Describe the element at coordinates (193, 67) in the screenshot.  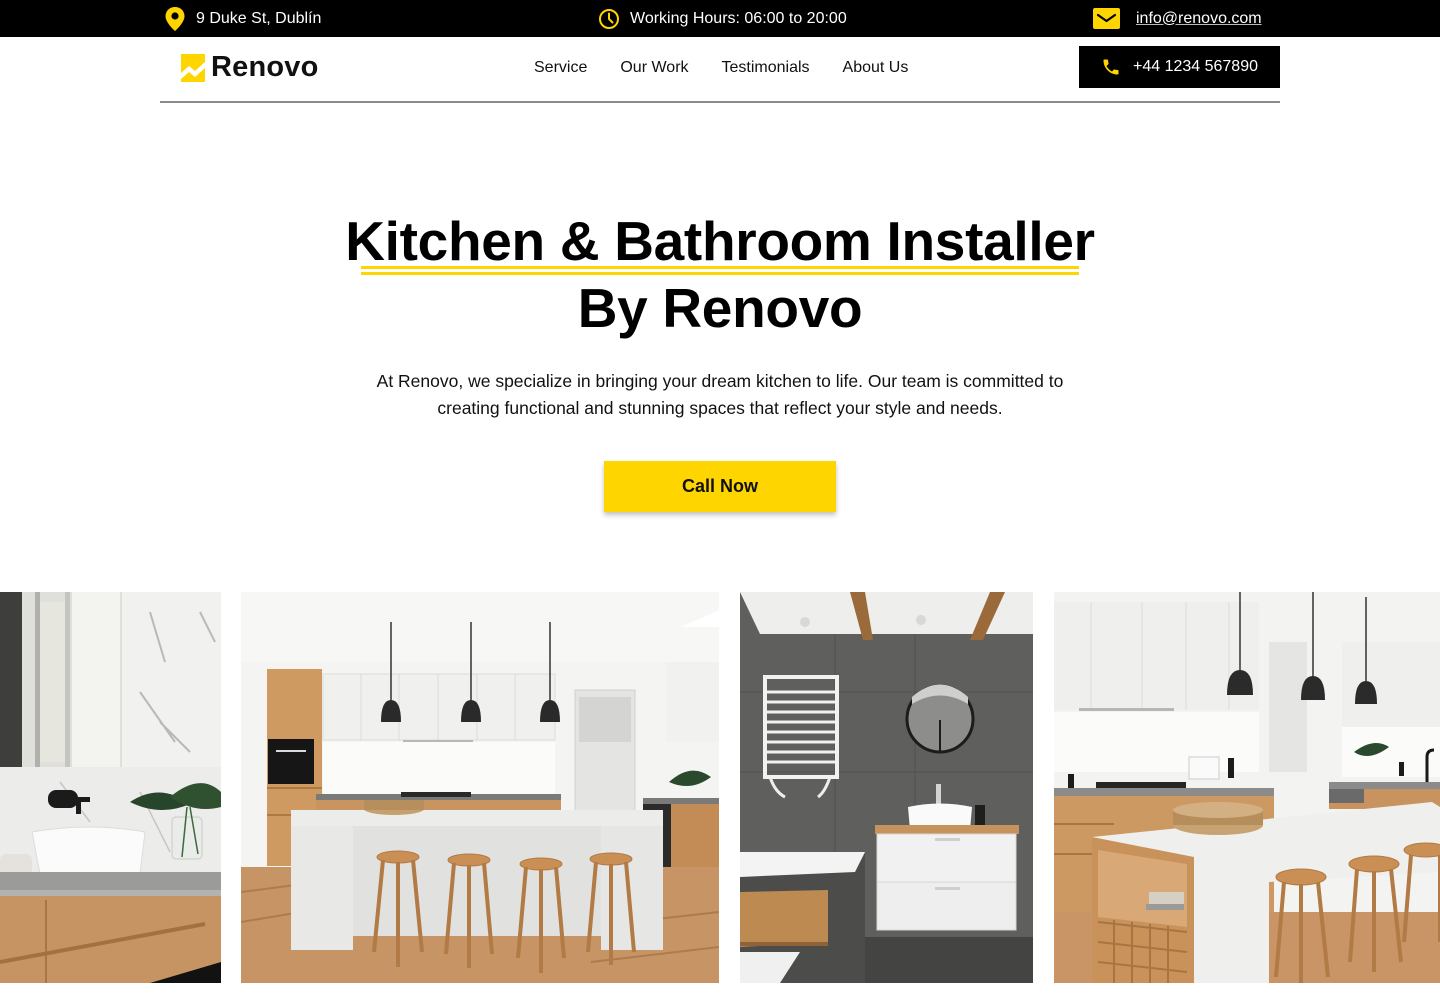
I see `logo-mark-icon` at that location.